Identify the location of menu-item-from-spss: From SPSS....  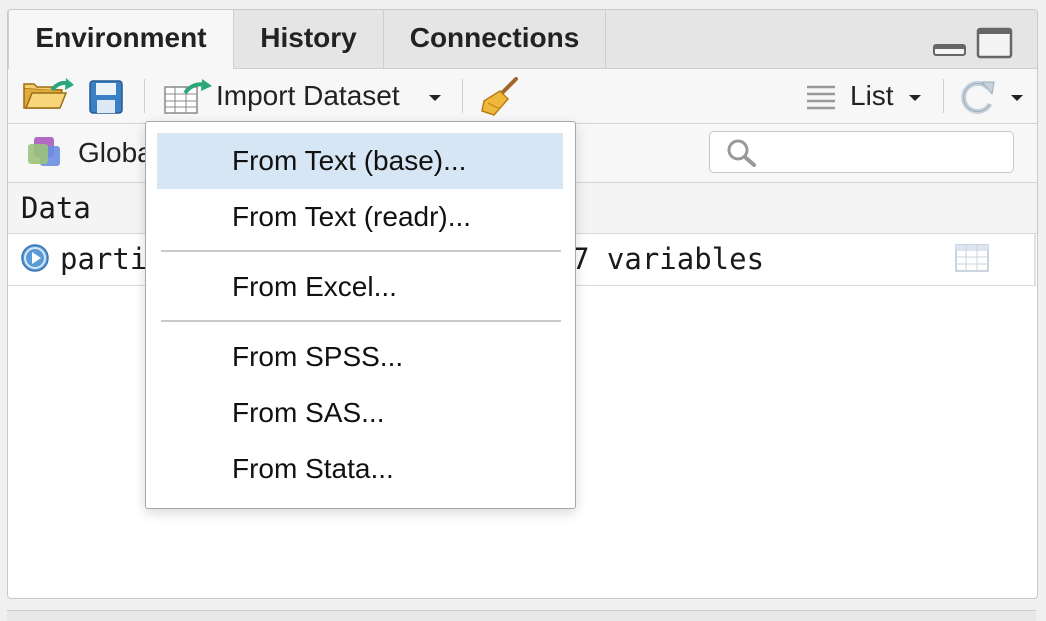
(360, 357).